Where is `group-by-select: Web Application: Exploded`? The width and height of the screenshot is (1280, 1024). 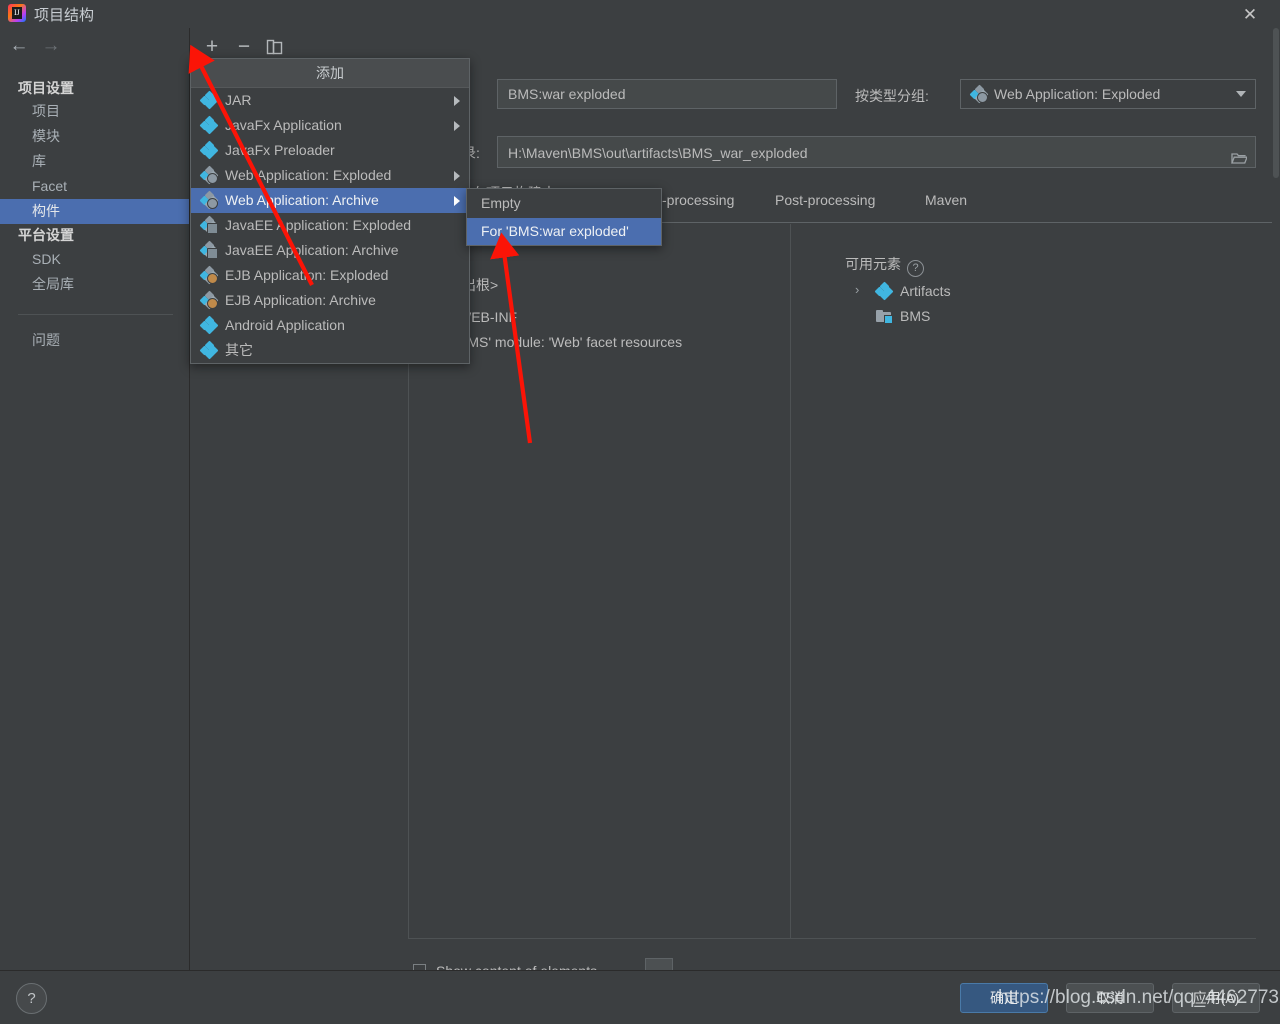
group-by-select: Web Application: Exploded is located at coordinates (1108, 94).